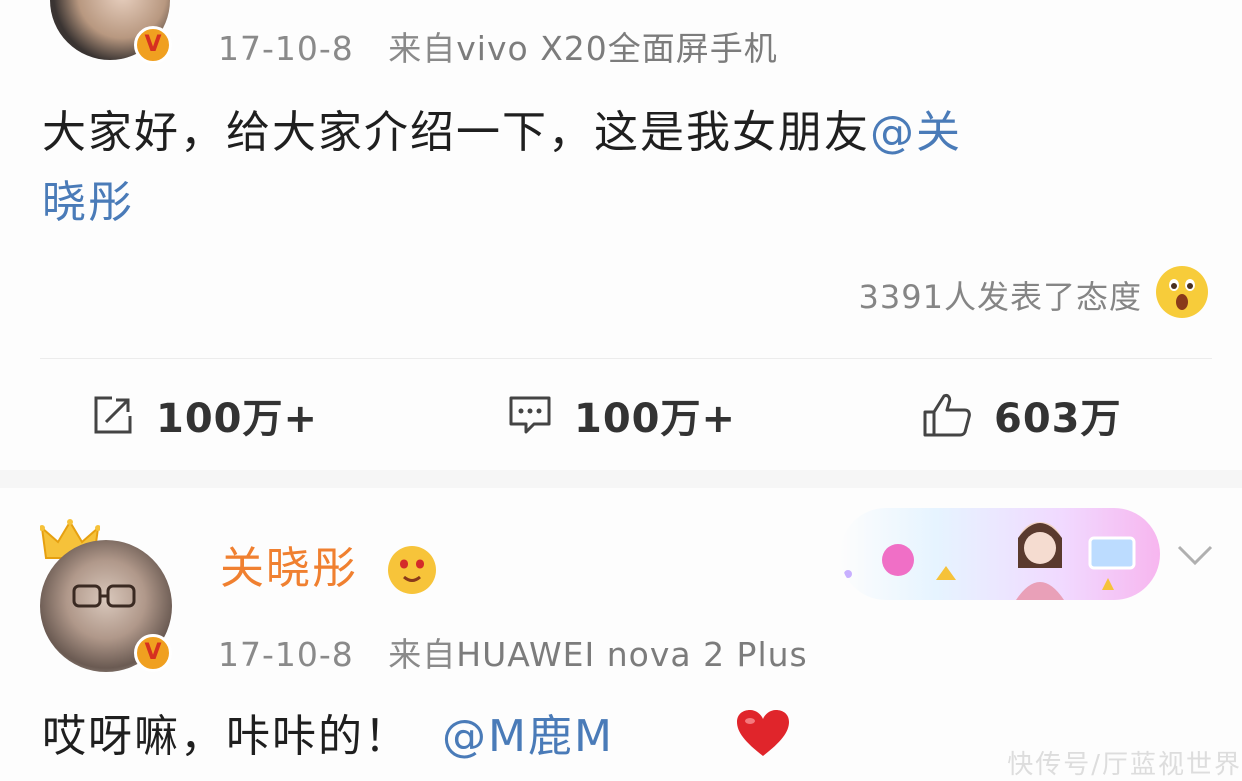 The height and width of the screenshot is (781, 1242). I want to click on post-content: 哎呀嘛，咔咔的！ @M鹿M, so click(328, 737).